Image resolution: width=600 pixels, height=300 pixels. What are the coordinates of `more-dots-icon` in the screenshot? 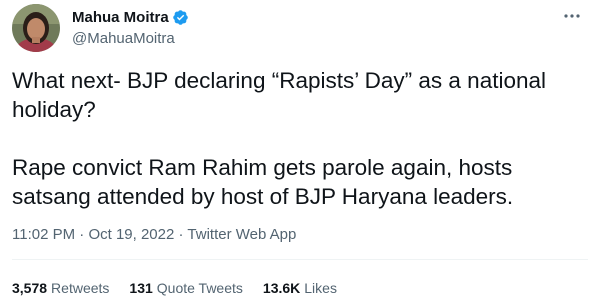 It's located at (572, 16).